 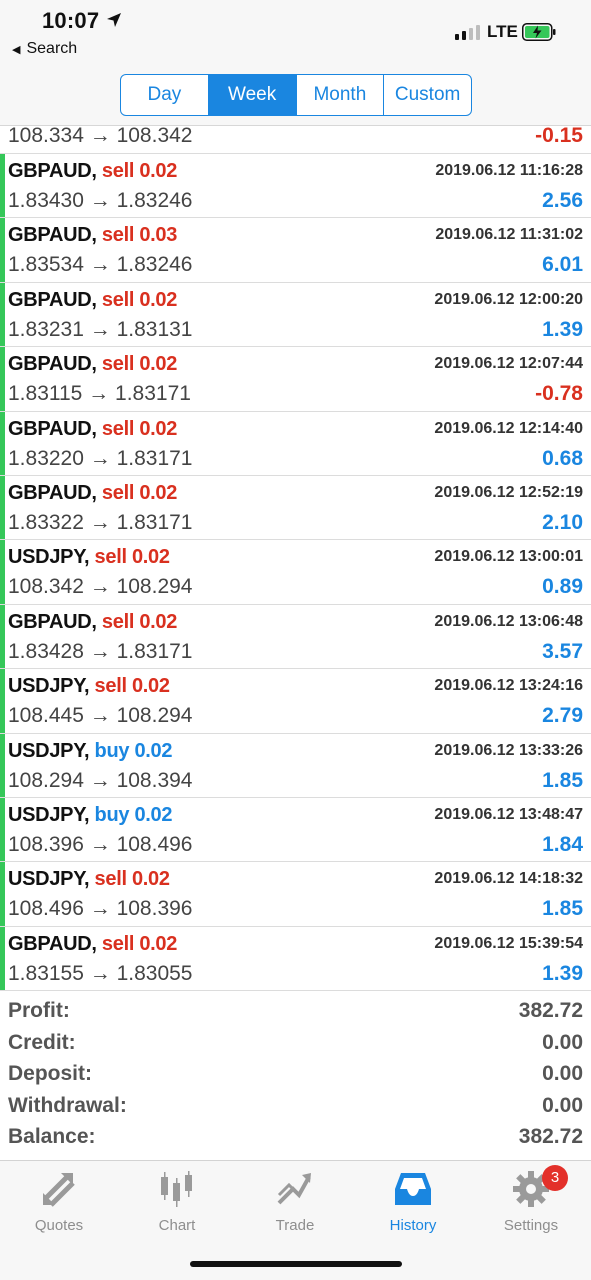 I want to click on segment-month: Month, so click(x=341, y=95).